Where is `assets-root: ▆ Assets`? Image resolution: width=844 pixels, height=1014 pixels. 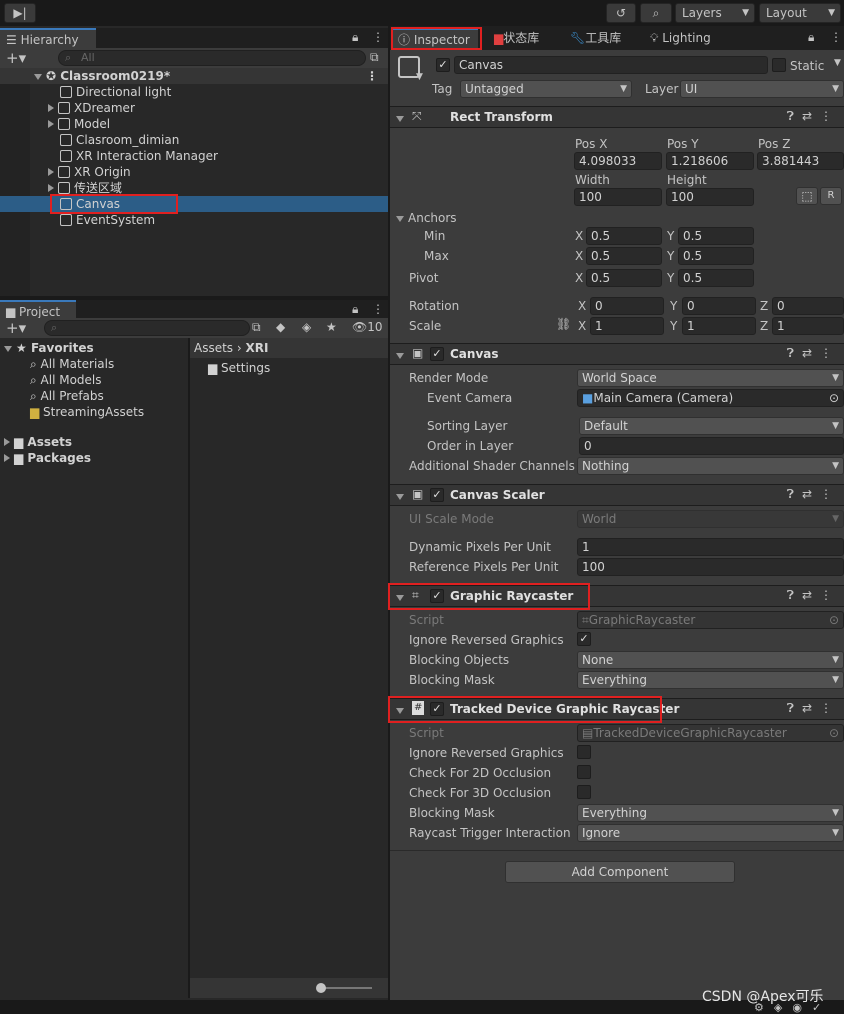
assets-root: ▆ Assets is located at coordinates (38, 442).